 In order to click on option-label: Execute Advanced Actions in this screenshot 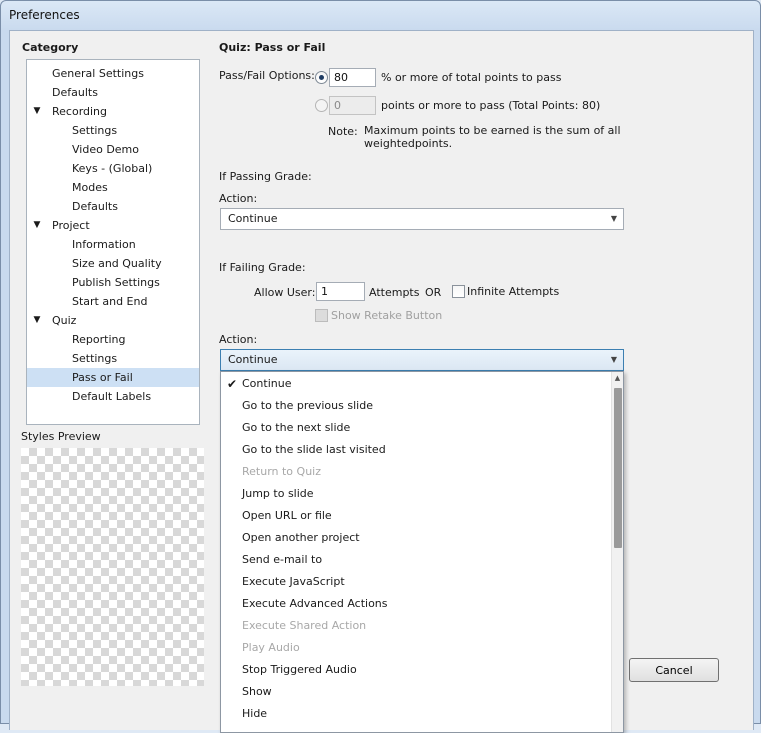, I will do `click(315, 603)`.